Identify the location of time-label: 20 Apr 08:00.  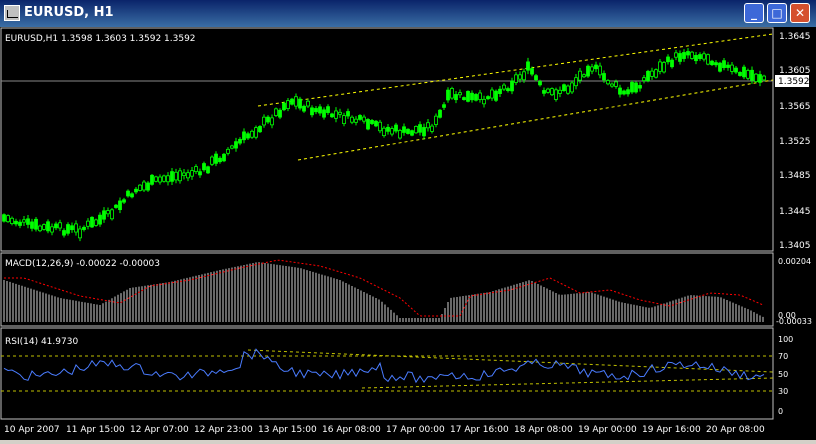
(735, 430).